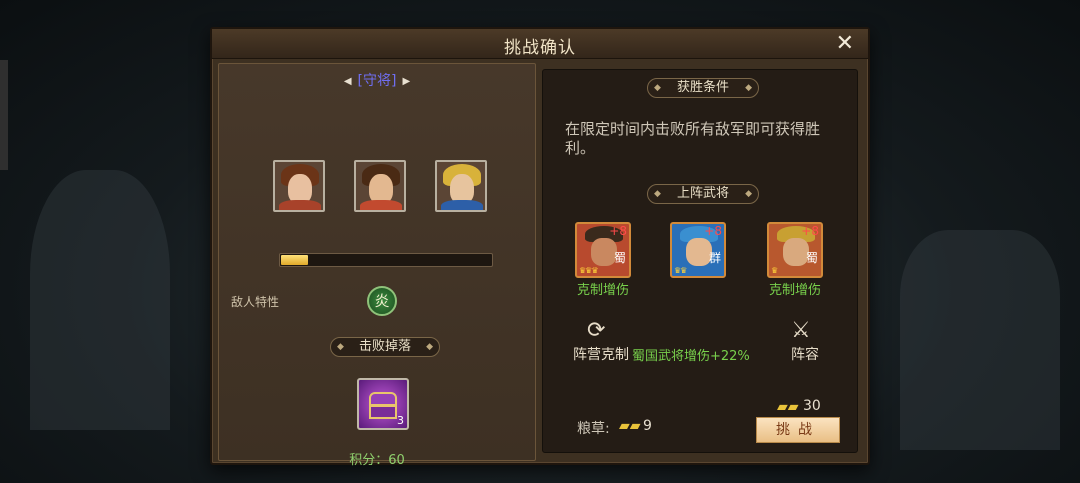 The image size is (1080, 483). I want to click on background-edge-tab, so click(4, 115).